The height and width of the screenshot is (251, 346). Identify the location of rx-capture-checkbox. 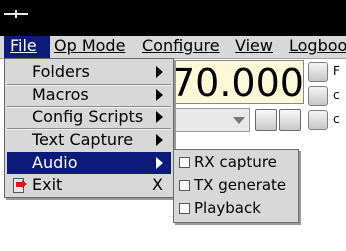
(184, 162).